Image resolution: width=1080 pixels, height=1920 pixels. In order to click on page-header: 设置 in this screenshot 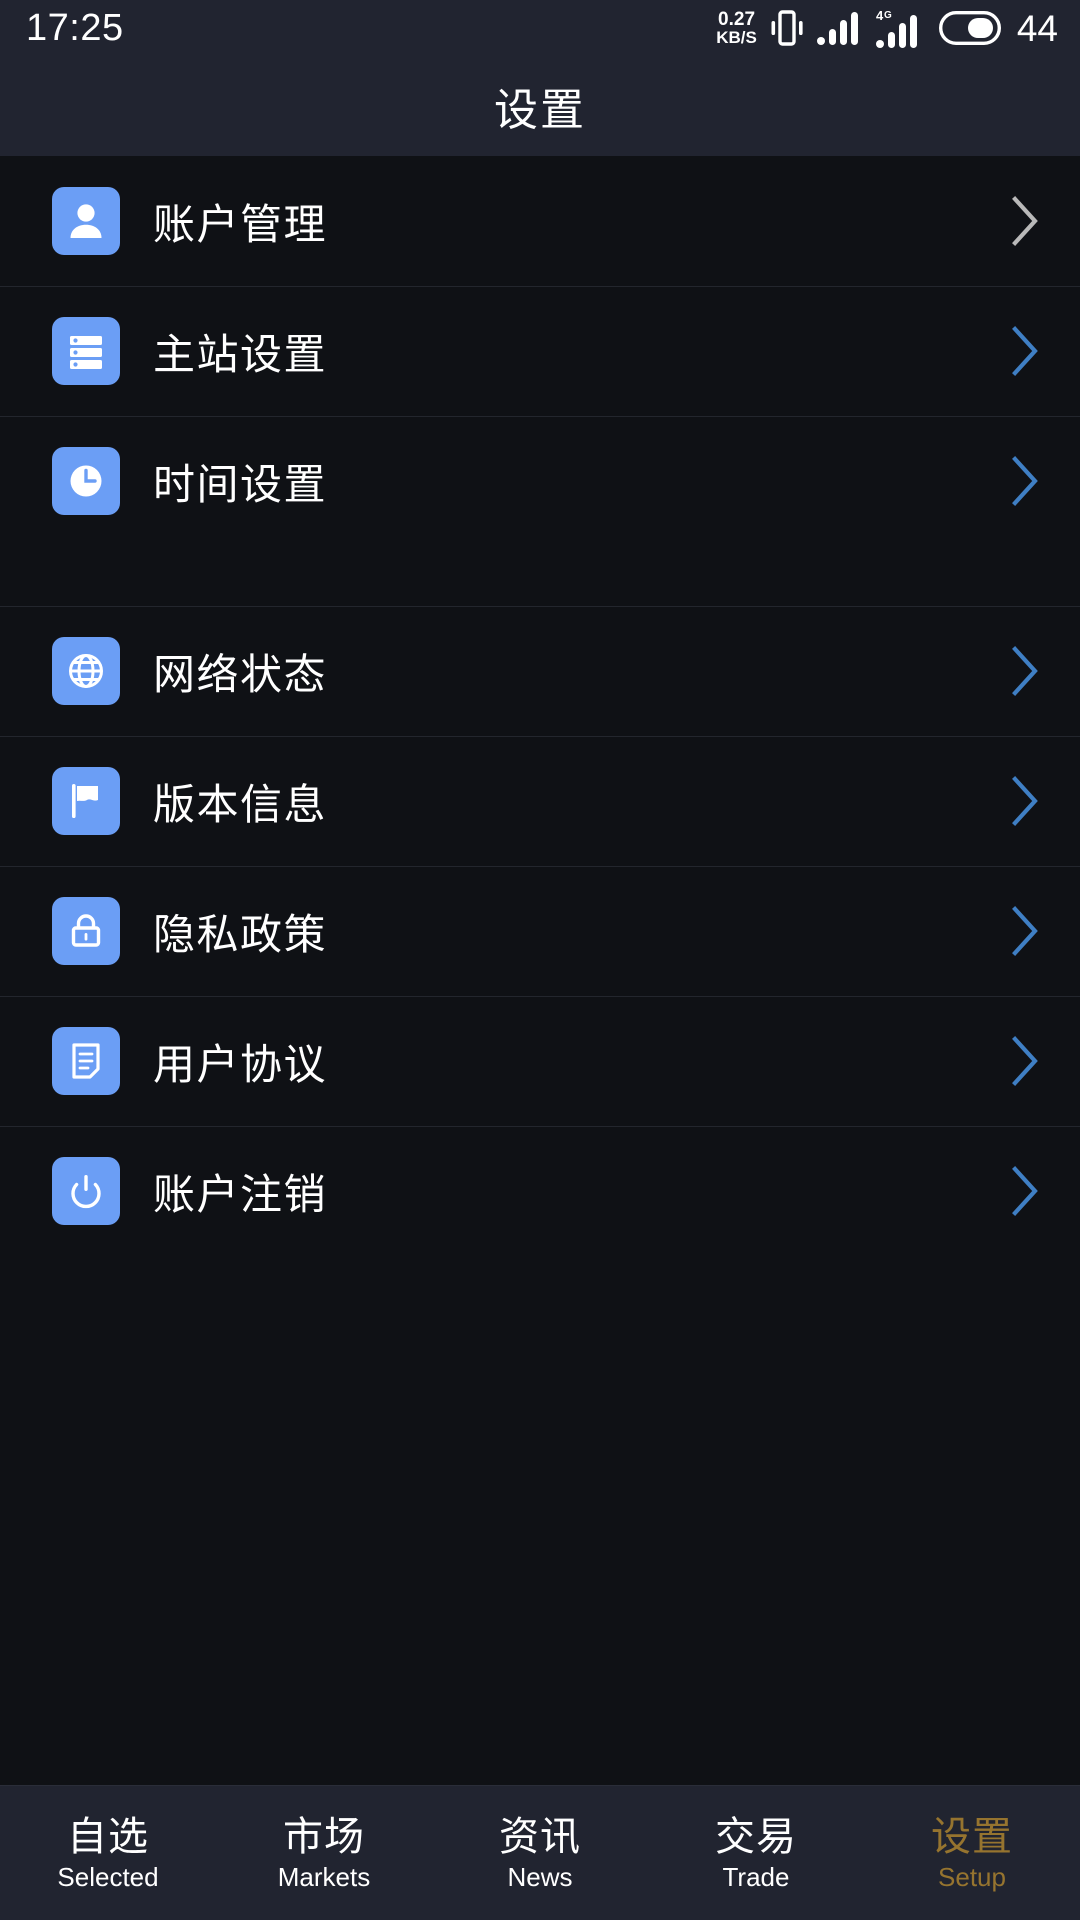, I will do `click(540, 106)`.